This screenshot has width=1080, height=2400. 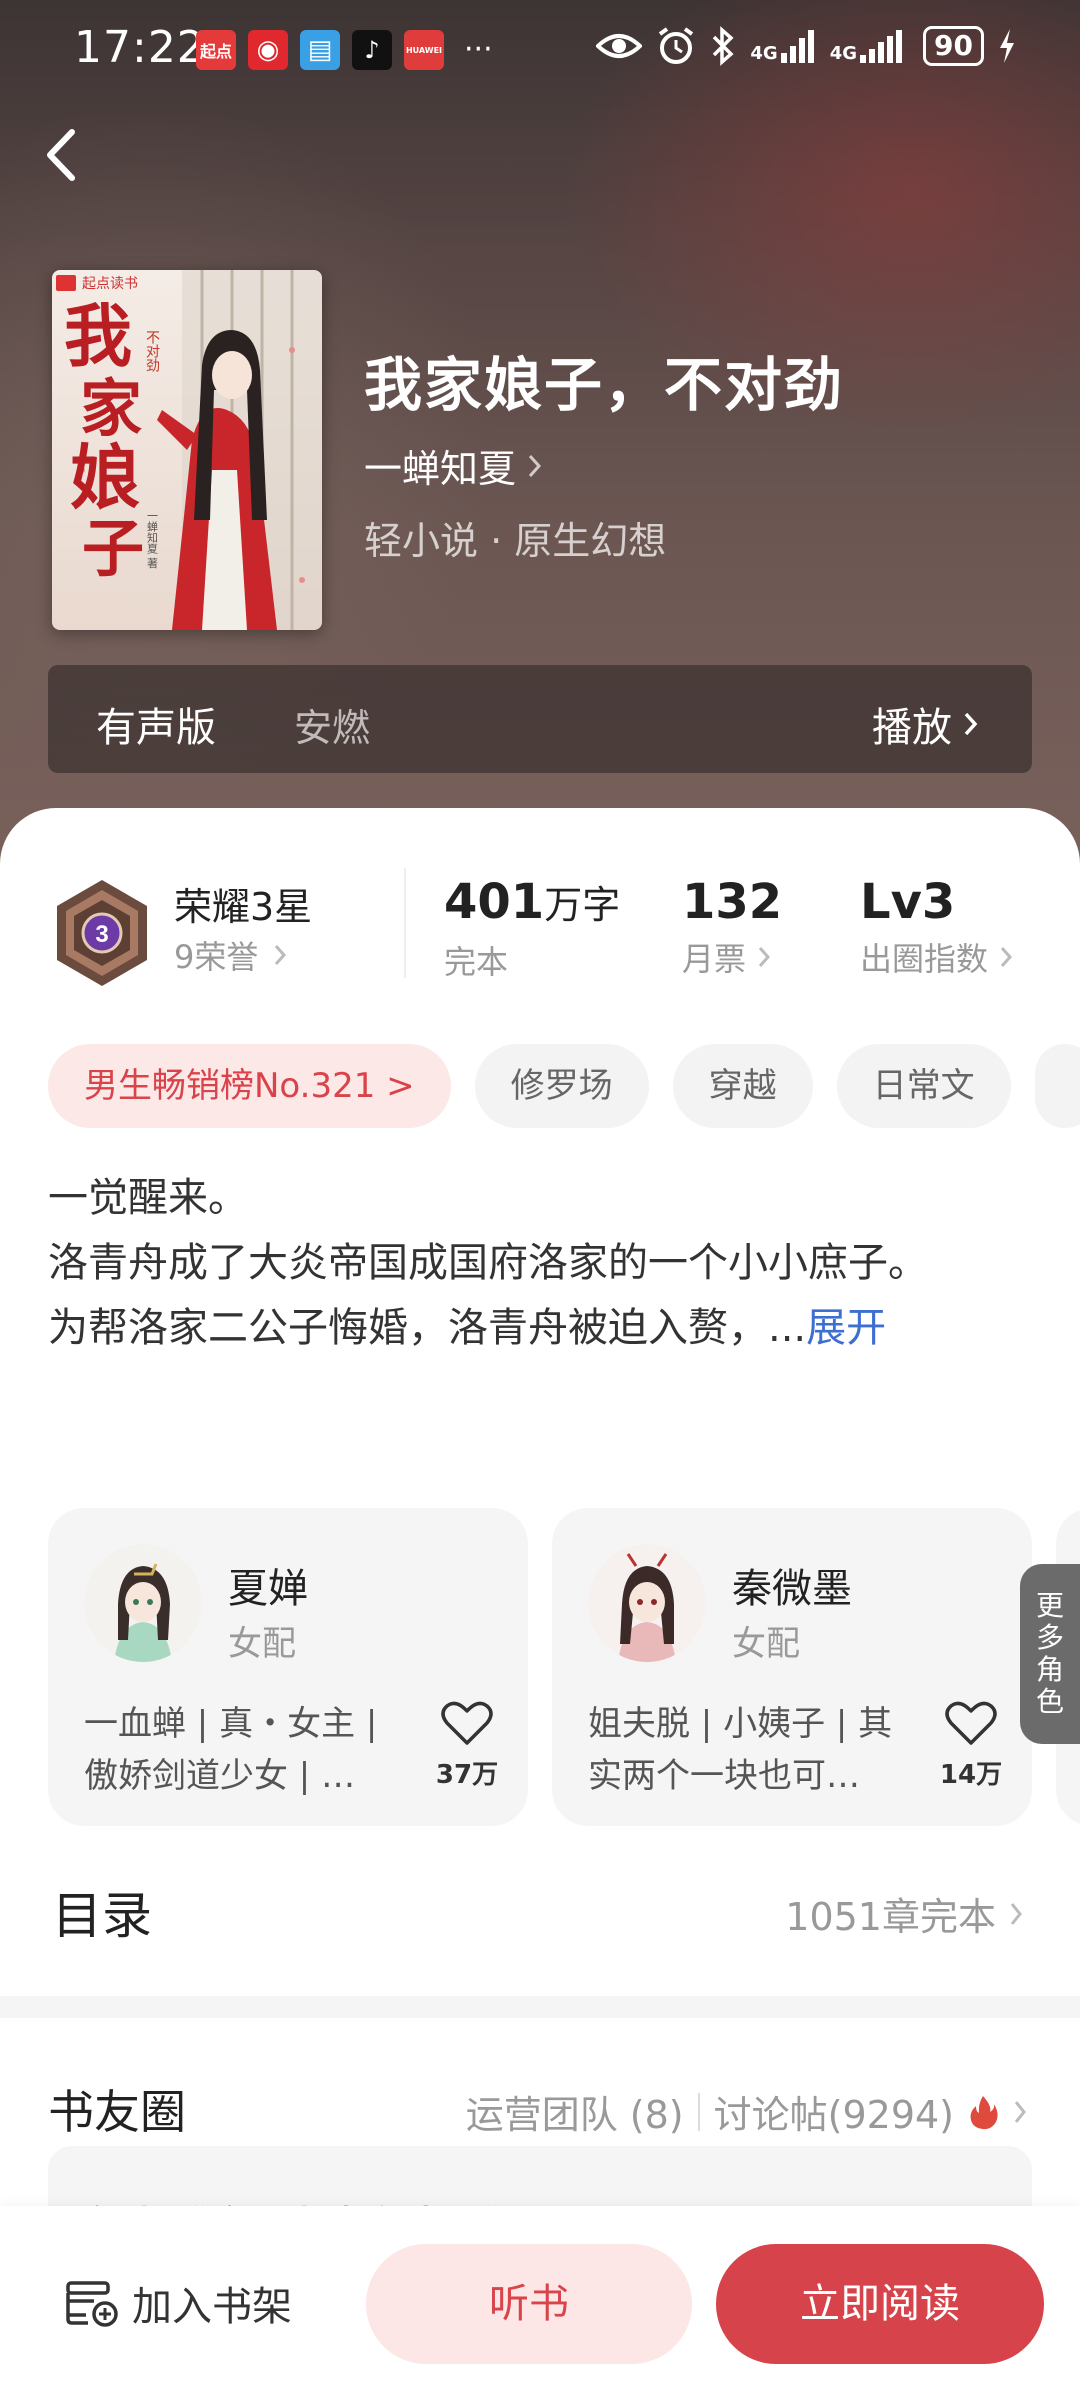 I want to click on honor-link: 9荣誉, so click(x=231, y=955).